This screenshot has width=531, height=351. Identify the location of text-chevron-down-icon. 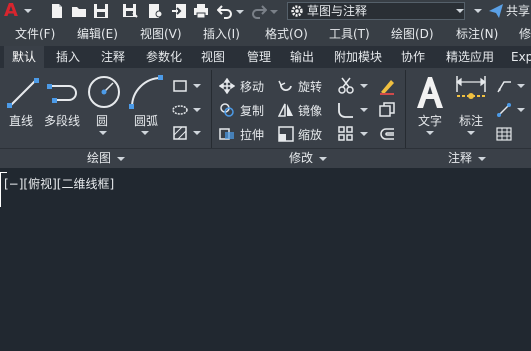
(430, 133).